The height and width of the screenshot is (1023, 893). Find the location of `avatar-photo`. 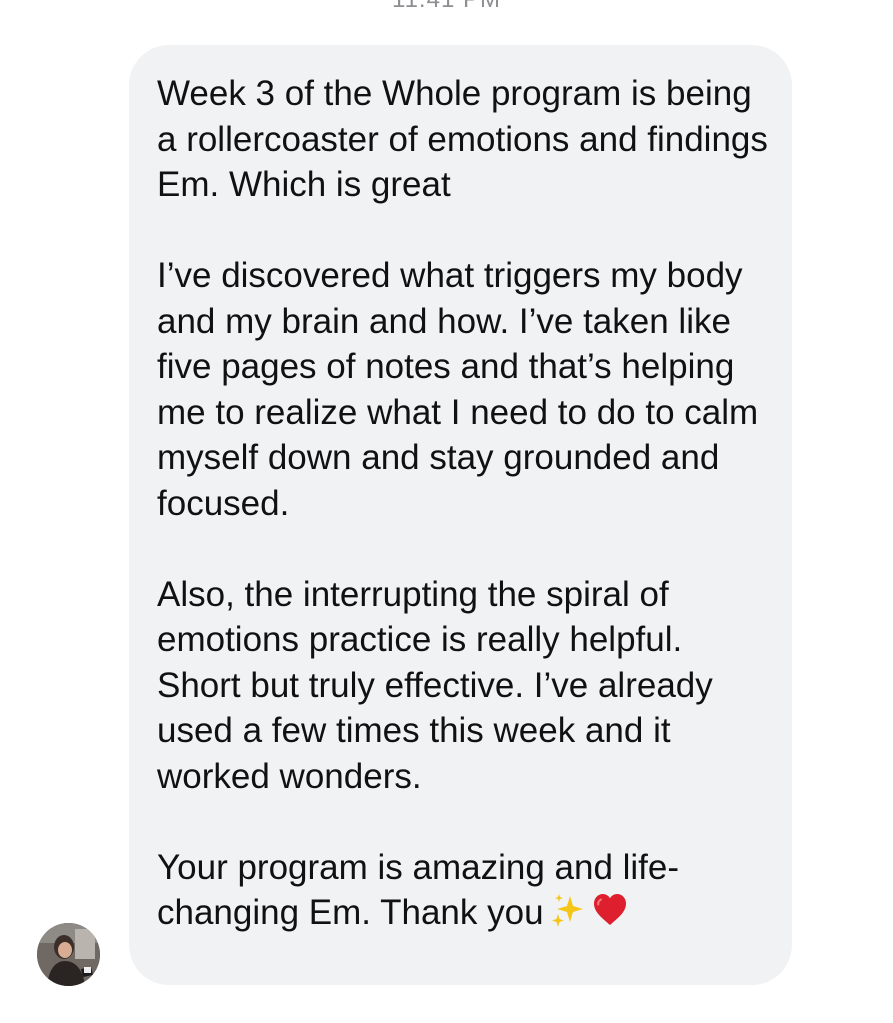

avatar-photo is located at coordinates (68, 954).